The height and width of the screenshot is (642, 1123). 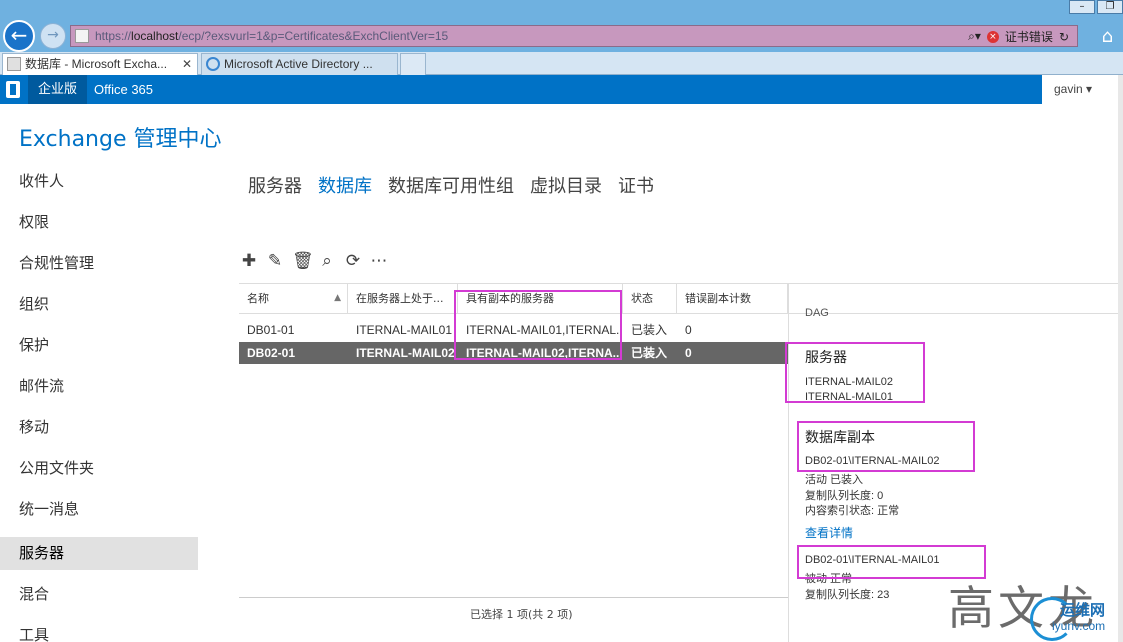 What do you see at coordinates (58, 89) in the screenshot?
I see `enterprise-link: 企业版` at bounding box center [58, 89].